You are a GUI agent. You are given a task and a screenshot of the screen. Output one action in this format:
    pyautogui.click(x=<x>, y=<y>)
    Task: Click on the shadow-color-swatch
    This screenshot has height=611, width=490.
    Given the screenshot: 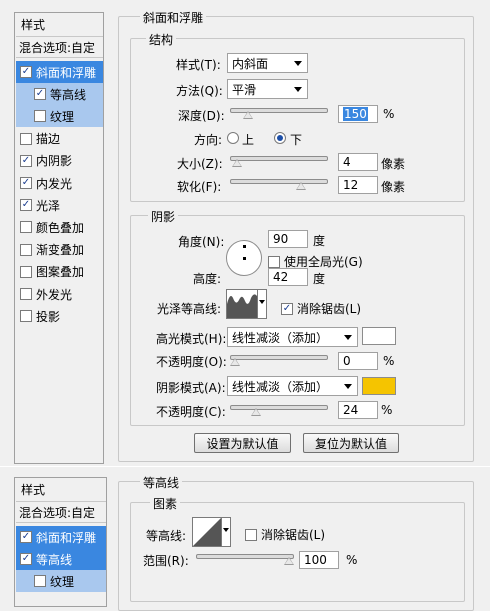 What is the action you would take?
    pyautogui.click(x=379, y=386)
    